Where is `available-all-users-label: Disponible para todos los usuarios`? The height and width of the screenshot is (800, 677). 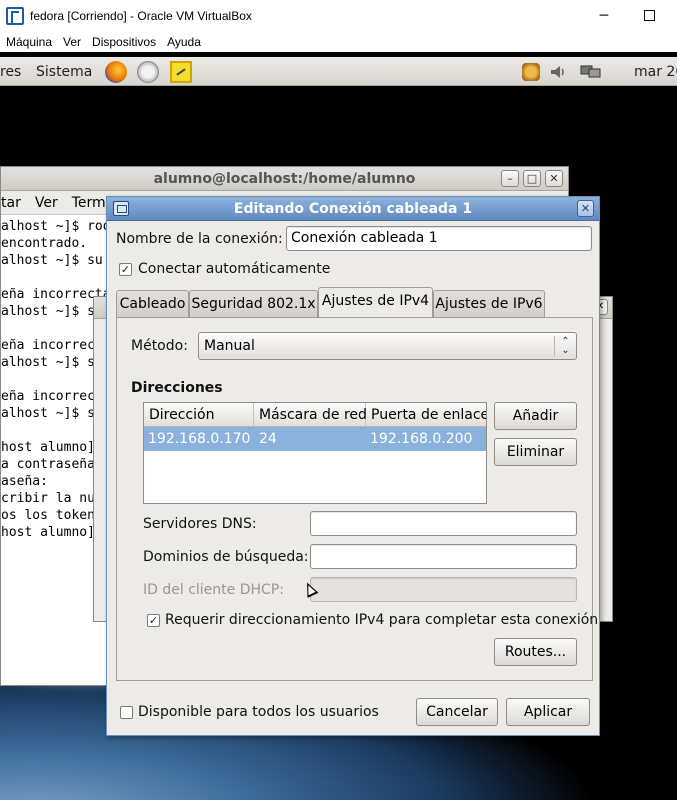
available-all-users-label: Disponible para todos los usuarios is located at coordinates (258, 712).